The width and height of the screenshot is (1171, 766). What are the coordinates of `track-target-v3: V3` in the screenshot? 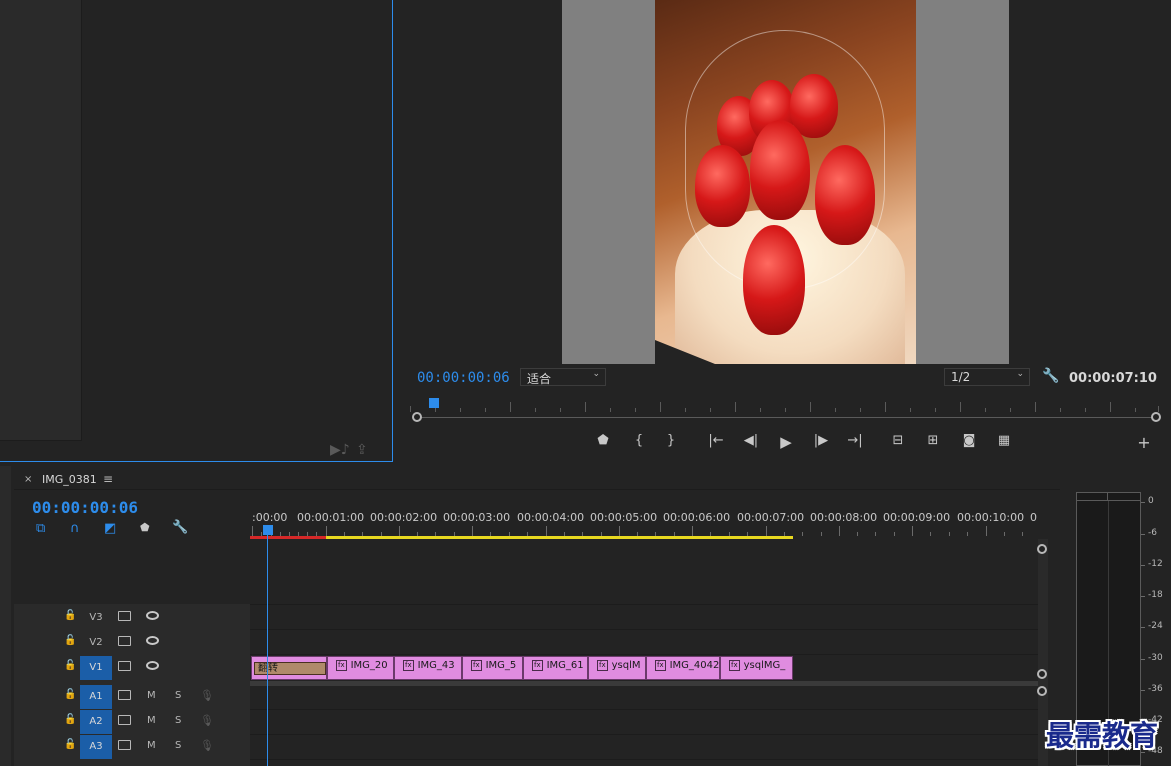 It's located at (96, 618).